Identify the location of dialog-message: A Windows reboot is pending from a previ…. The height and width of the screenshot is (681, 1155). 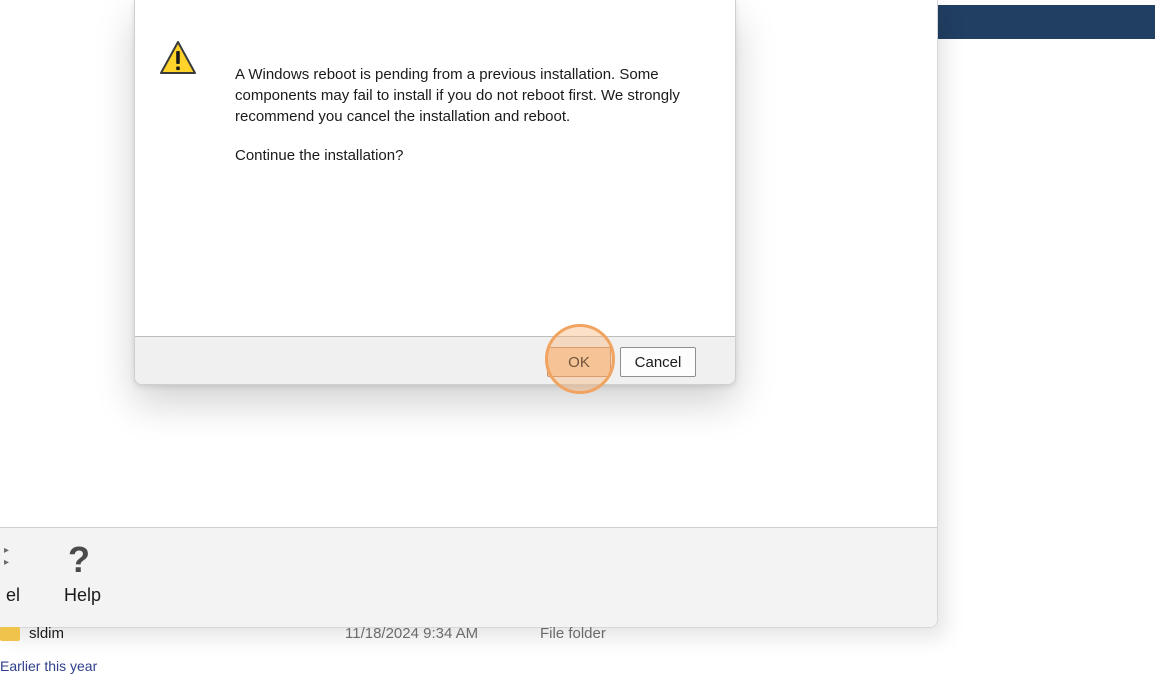
(457, 95).